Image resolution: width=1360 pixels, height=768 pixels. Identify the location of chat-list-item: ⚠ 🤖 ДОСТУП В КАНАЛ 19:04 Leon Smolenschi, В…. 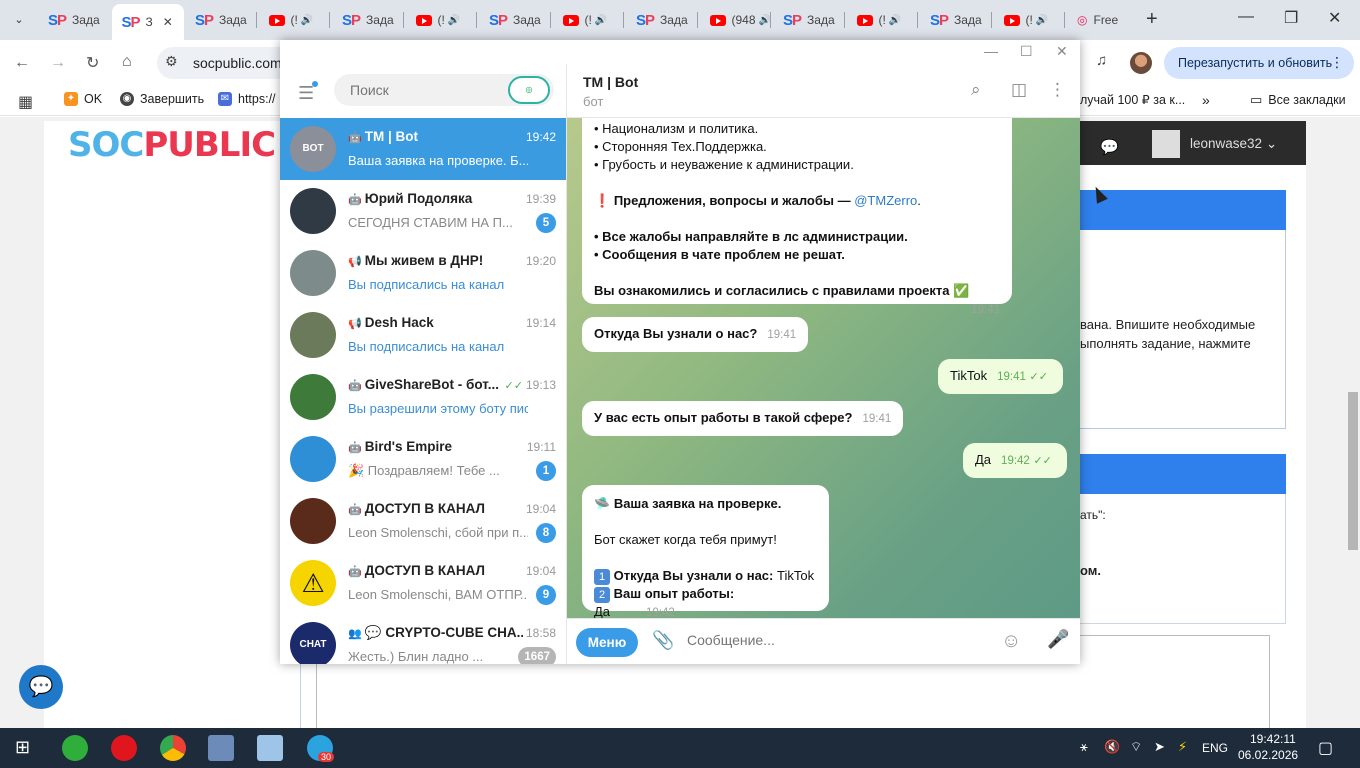
(423, 583).